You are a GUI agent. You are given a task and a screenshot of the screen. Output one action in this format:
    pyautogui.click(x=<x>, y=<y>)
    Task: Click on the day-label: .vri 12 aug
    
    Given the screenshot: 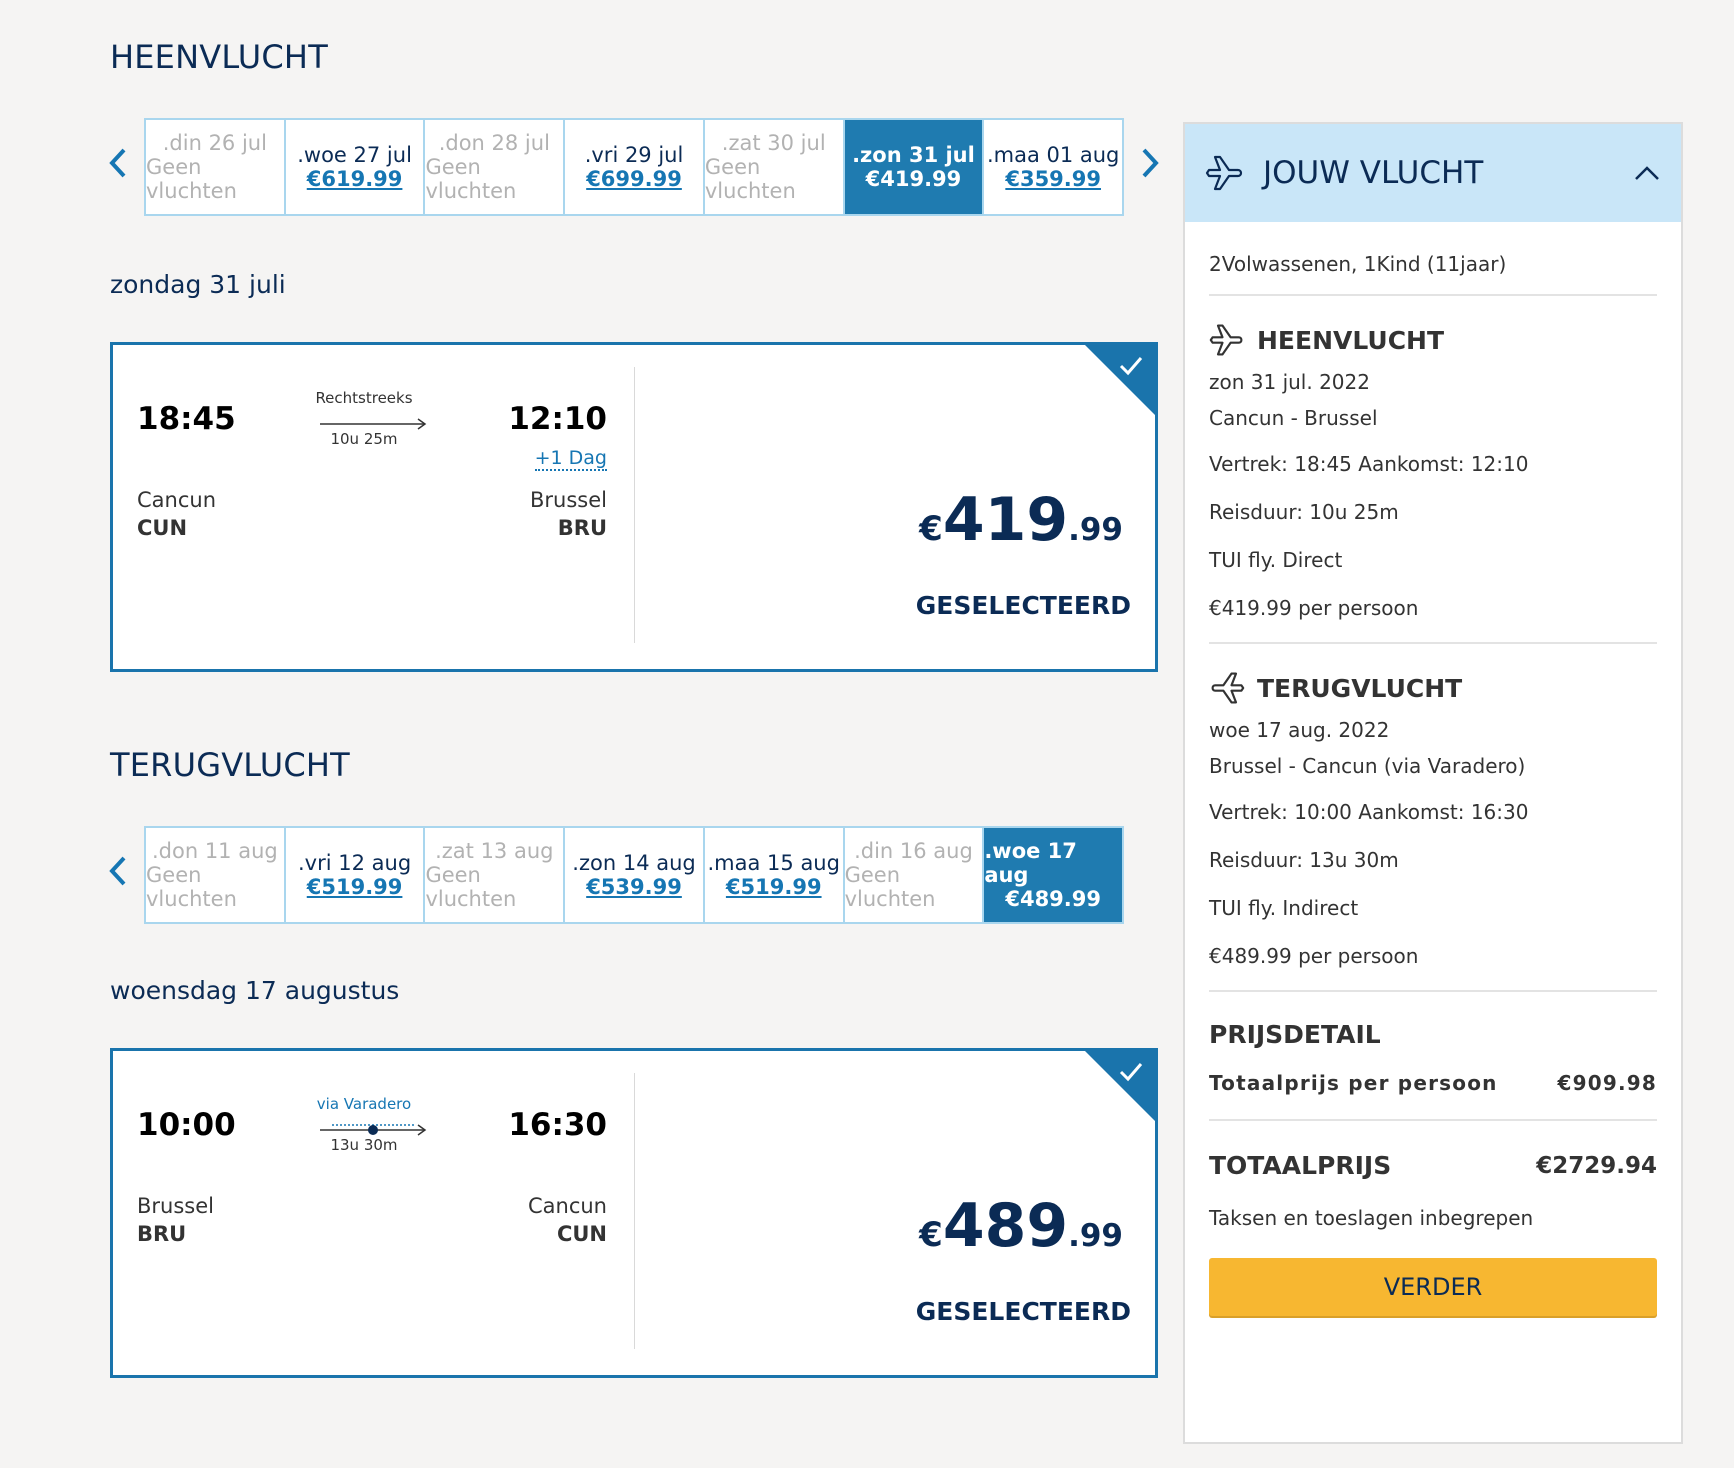 What is the action you would take?
    pyautogui.click(x=355, y=863)
    